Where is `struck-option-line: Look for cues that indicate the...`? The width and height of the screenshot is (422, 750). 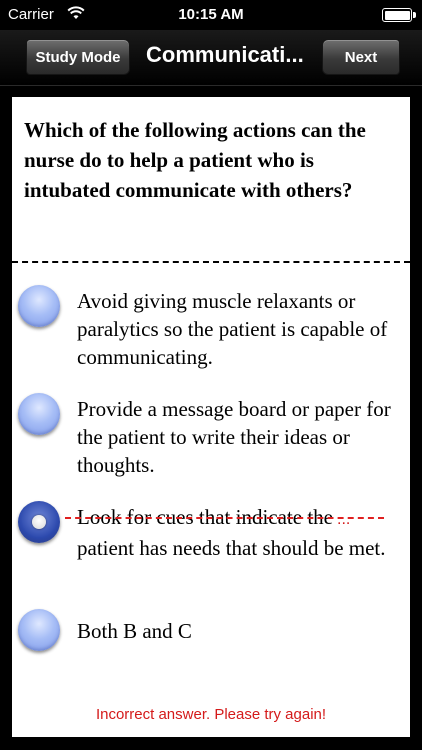
struck-option-line: Look for cues that indicate the... is located at coordinates (233, 518).